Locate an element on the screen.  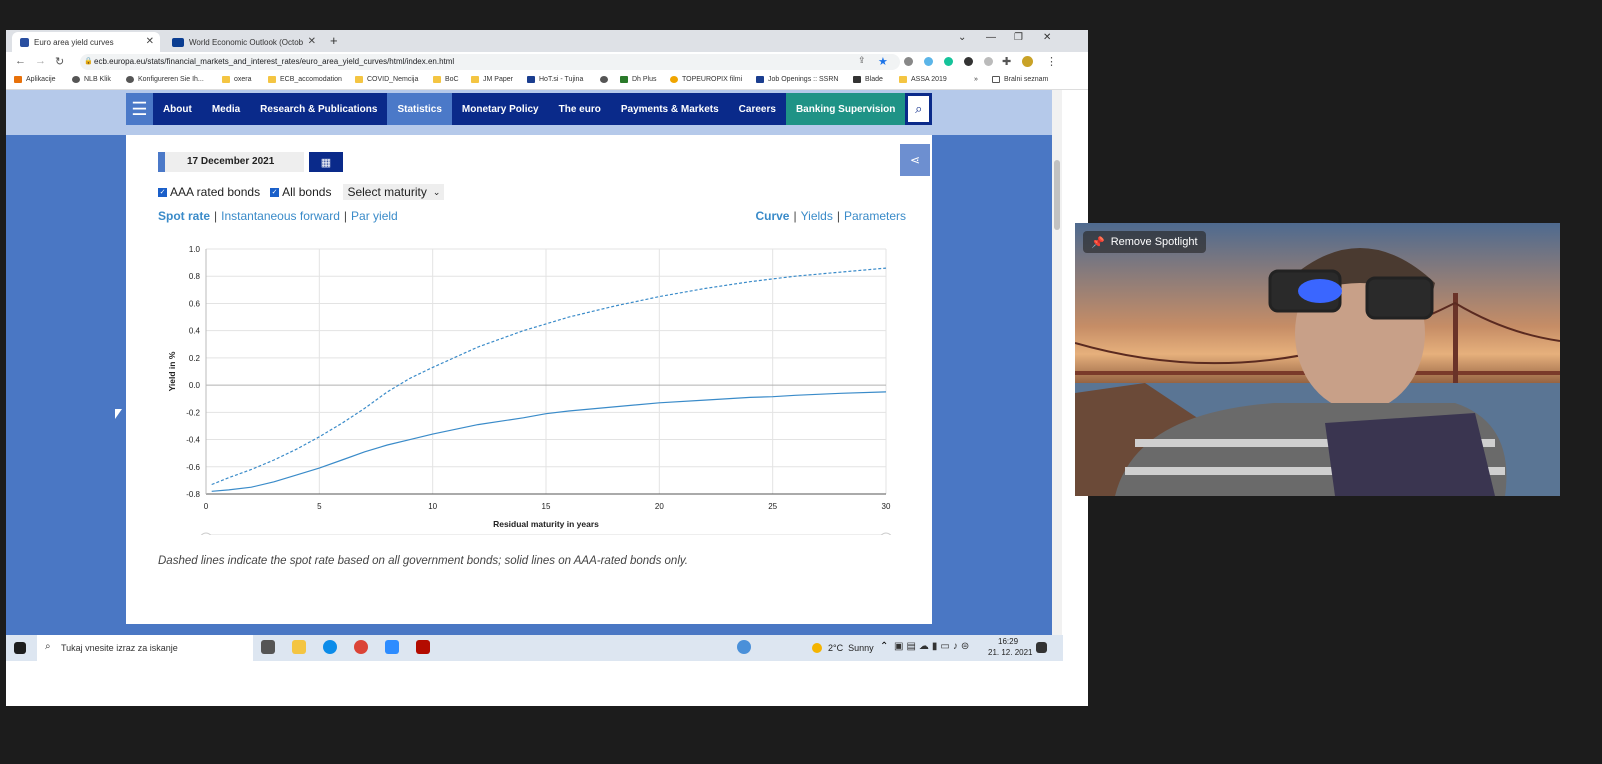
edge-icon is located at coordinates (330, 647).